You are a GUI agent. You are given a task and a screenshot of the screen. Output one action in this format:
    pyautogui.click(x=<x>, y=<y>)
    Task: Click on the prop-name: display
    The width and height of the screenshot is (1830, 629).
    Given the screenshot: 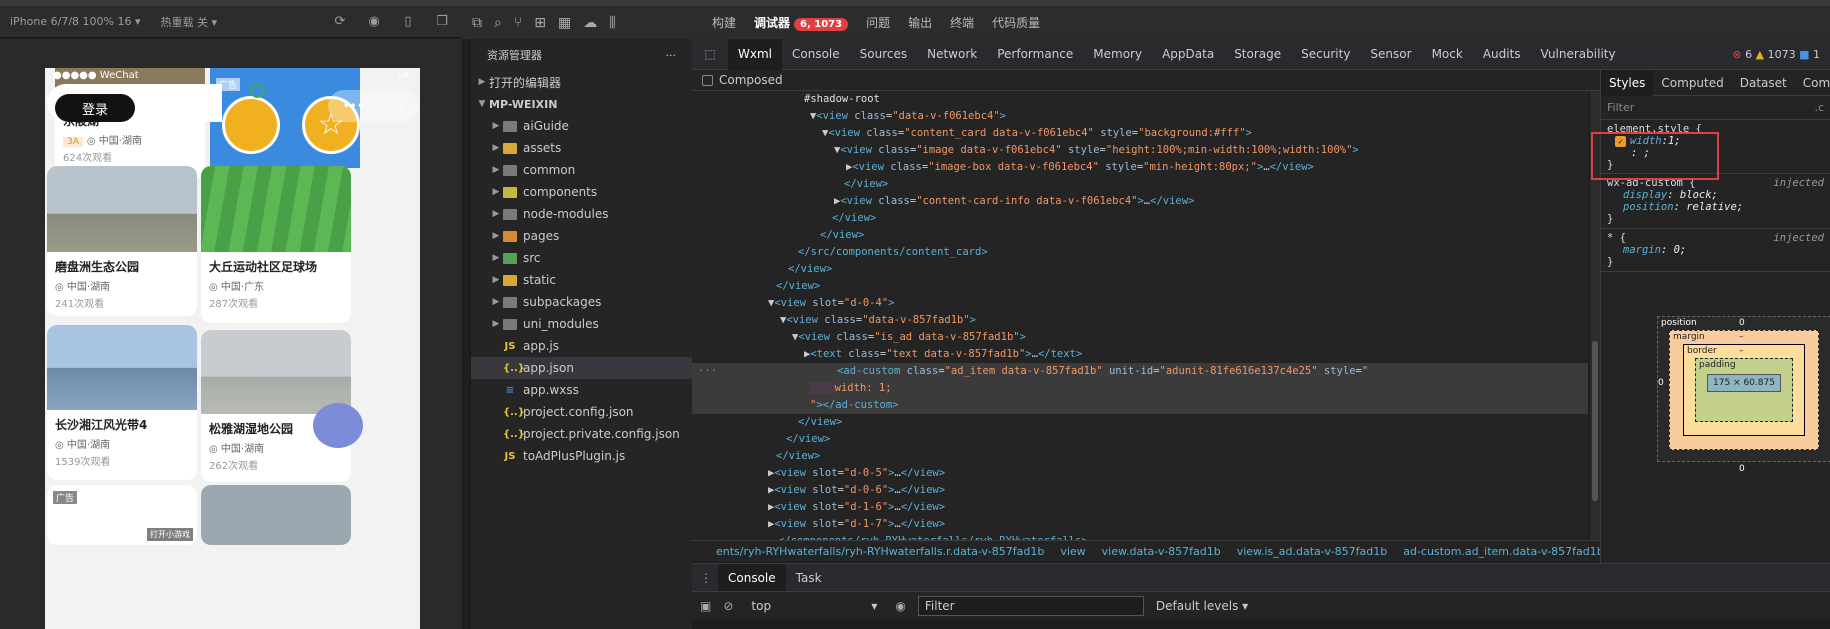 What is the action you would take?
    pyautogui.click(x=1645, y=195)
    